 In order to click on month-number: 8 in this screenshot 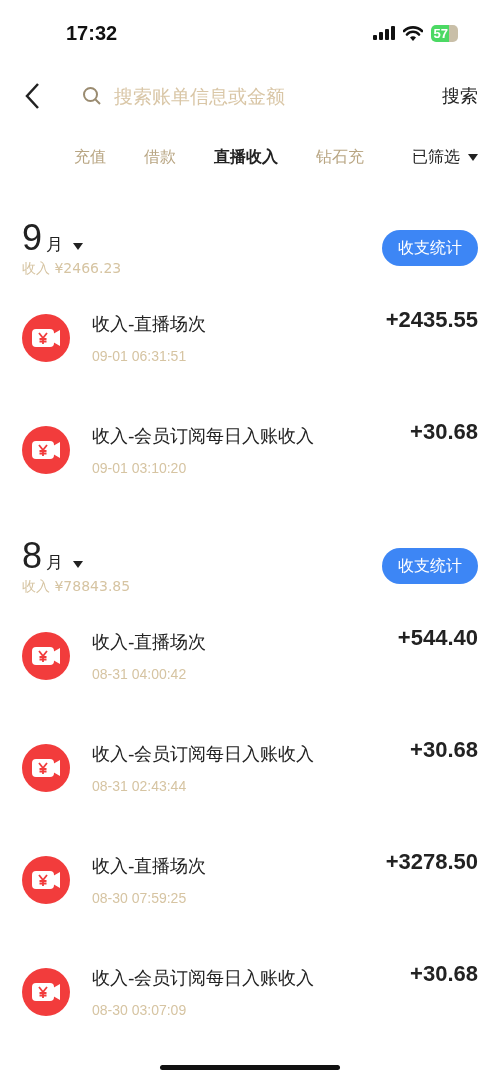, I will do `click(32, 556)`.